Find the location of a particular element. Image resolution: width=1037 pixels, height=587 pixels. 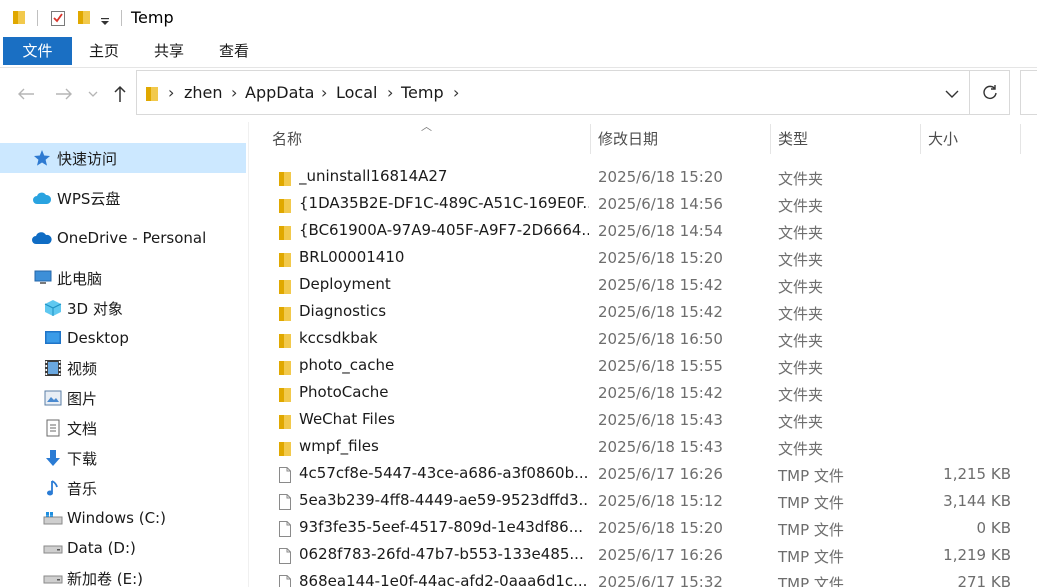

file-row: WeChat Files 2025/6/18 15:43 文件夹 is located at coordinates (650, 420).